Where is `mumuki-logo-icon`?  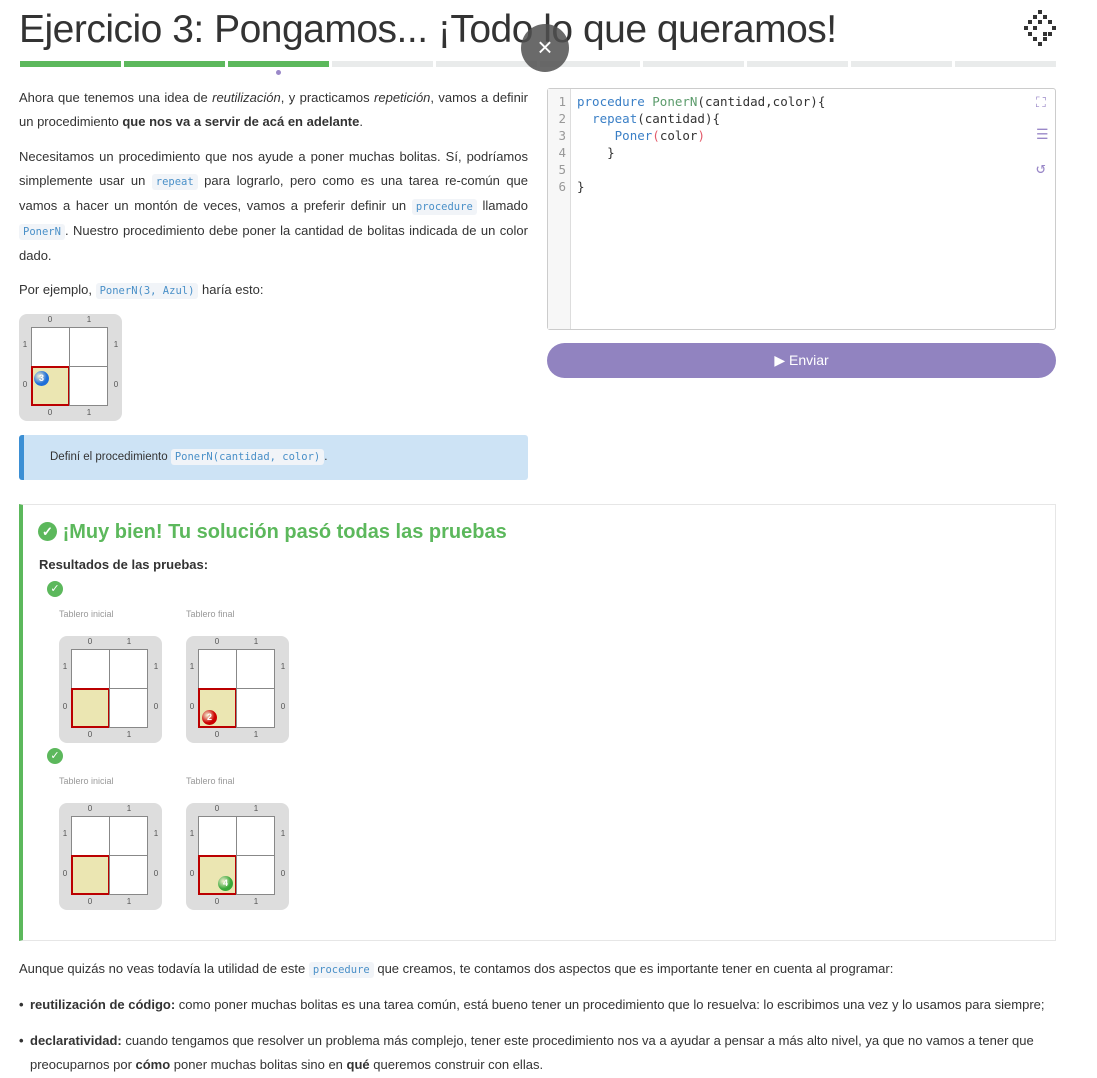 mumuki-logo-icon is located at coordinates (1040, 28).